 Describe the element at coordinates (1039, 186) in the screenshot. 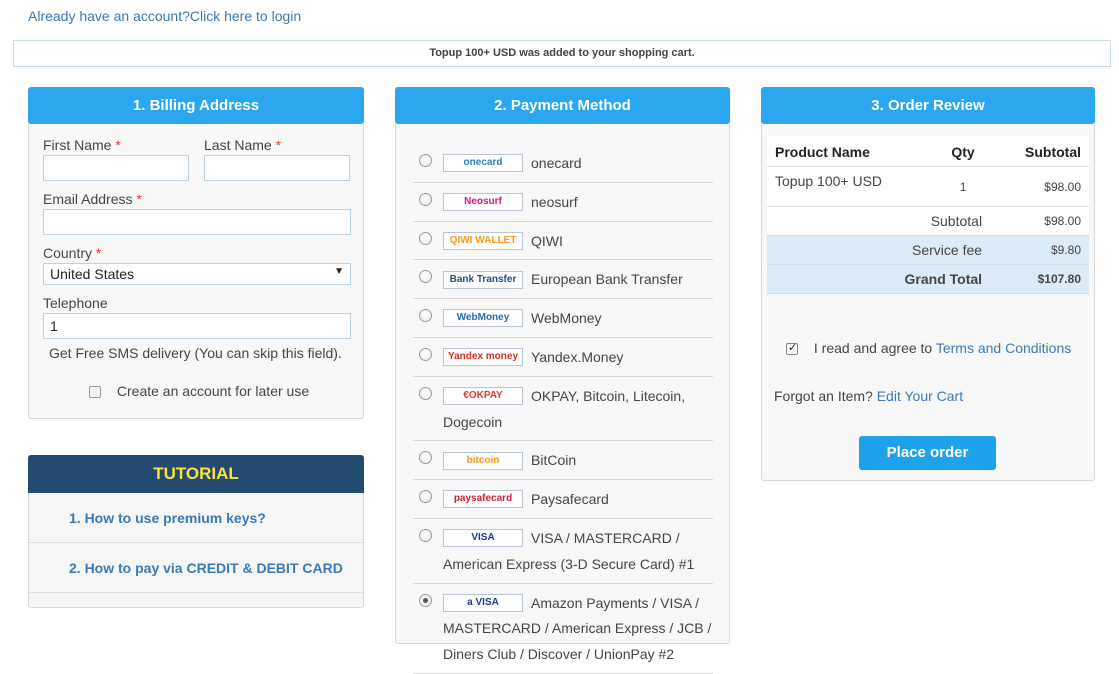

I see `product-subtotal: $98.00` at that location.